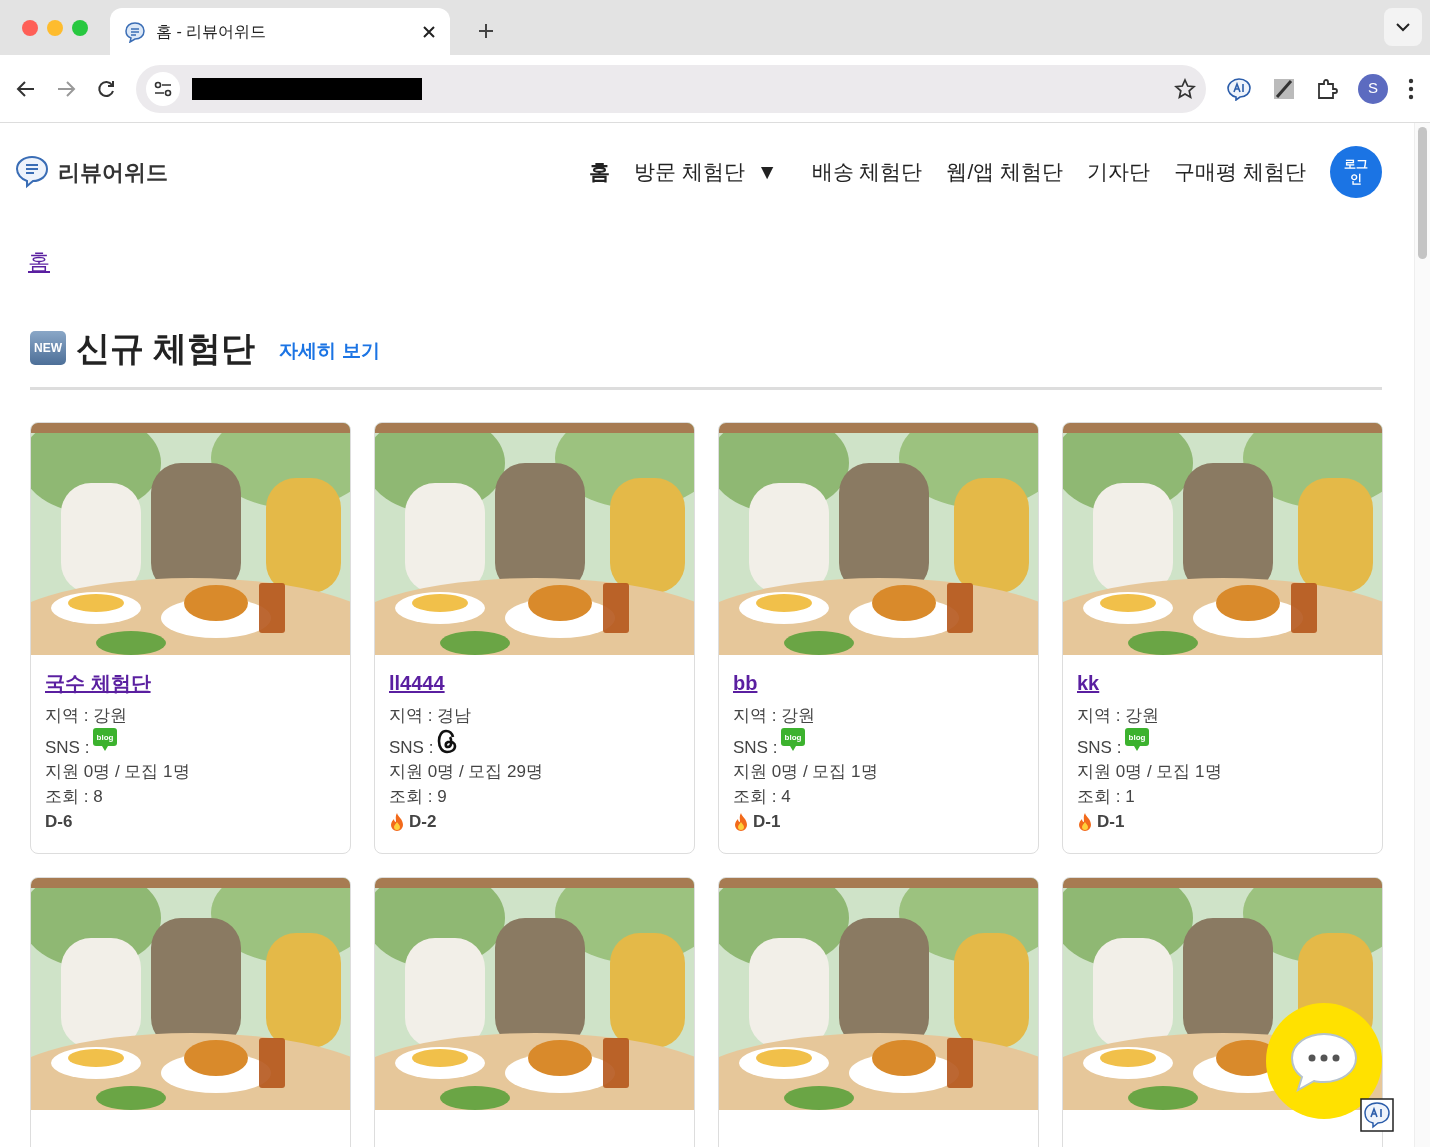 This screenshot has height=1148, width=1430. Describe the element at coordinates (166, 348) in the screenshot. I see `section-title: 신규 체험단` at that location.